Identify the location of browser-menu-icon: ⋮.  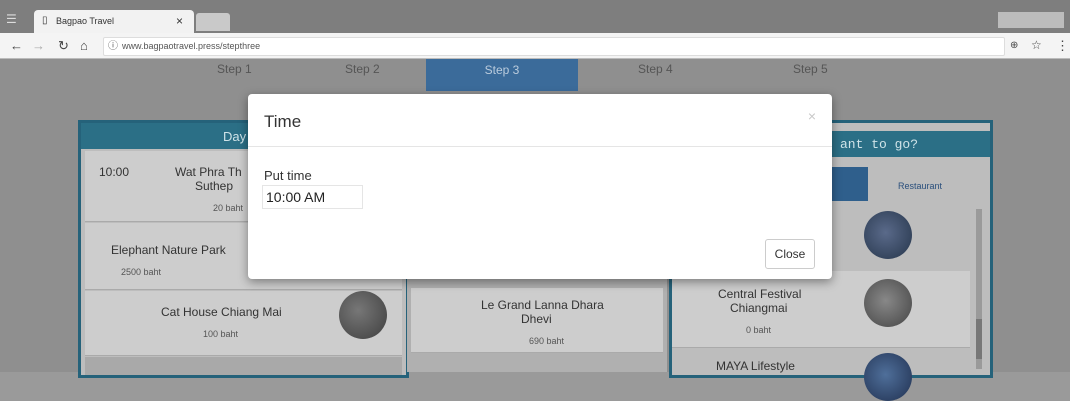
(1062, 45).